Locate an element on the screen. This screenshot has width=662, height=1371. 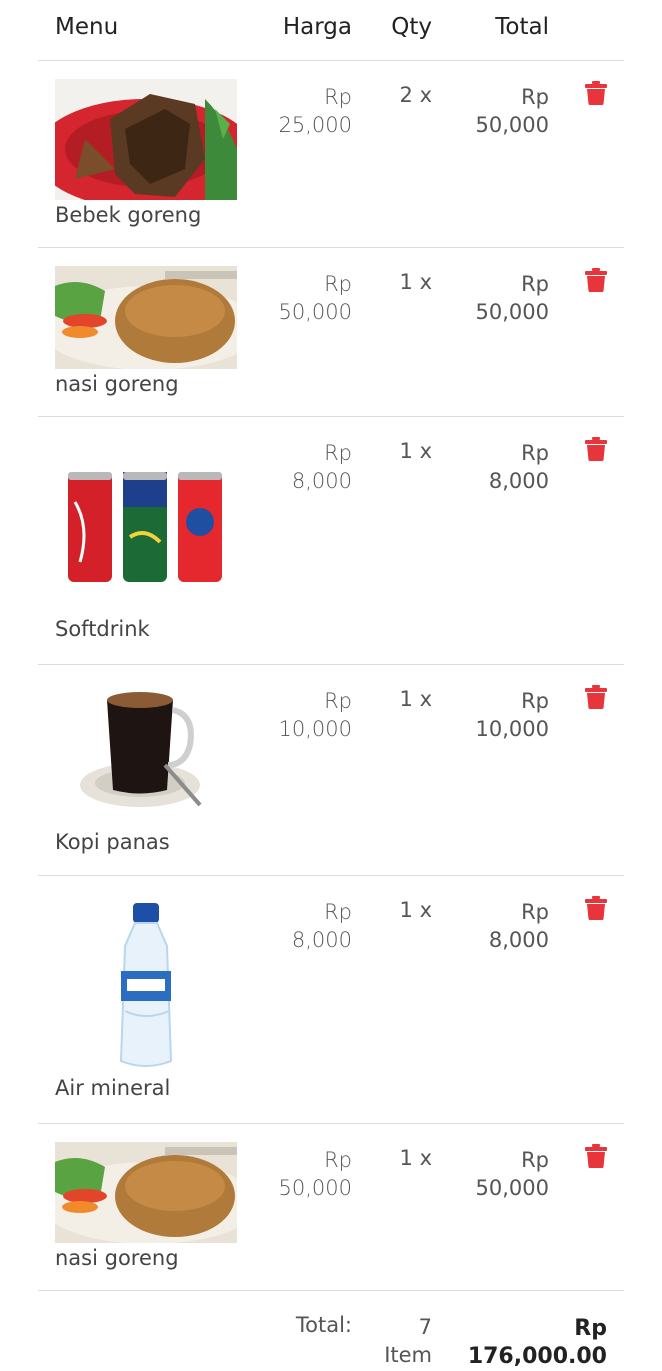
total-label: Total: is located at coordinates (323, 1325).